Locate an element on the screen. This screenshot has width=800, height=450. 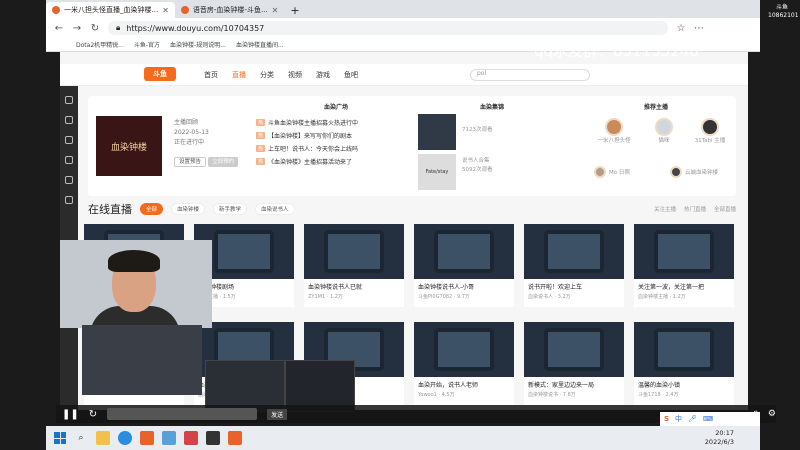
new-tab-icon: + is located at coordinates (294, 10).